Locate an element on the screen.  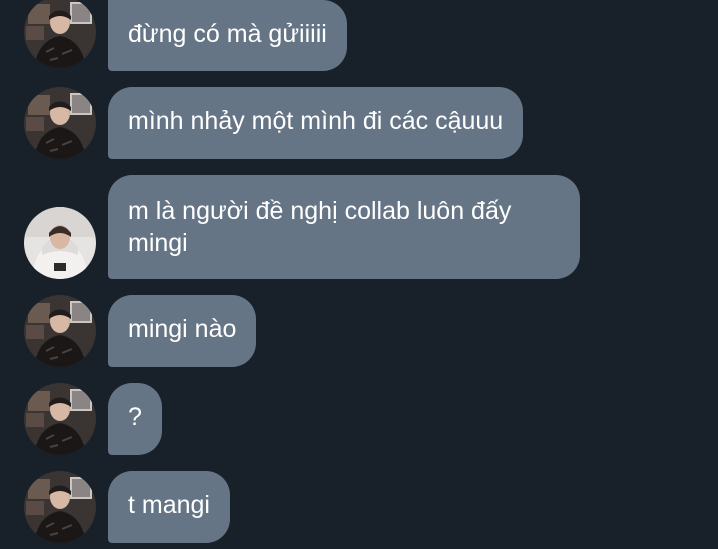
message-text: t mangi is located at coordinates (169, 505).